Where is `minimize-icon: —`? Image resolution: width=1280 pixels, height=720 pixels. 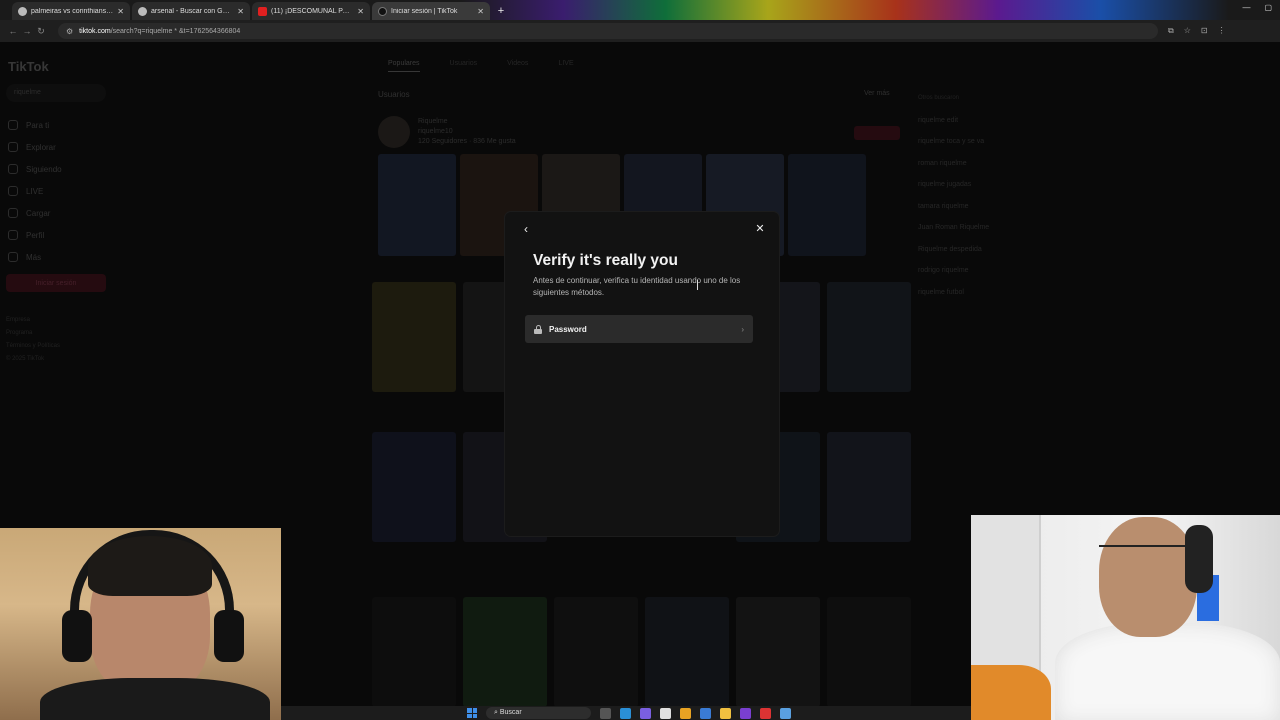 minimize-icon: — is located at coordinates (1246, 7).